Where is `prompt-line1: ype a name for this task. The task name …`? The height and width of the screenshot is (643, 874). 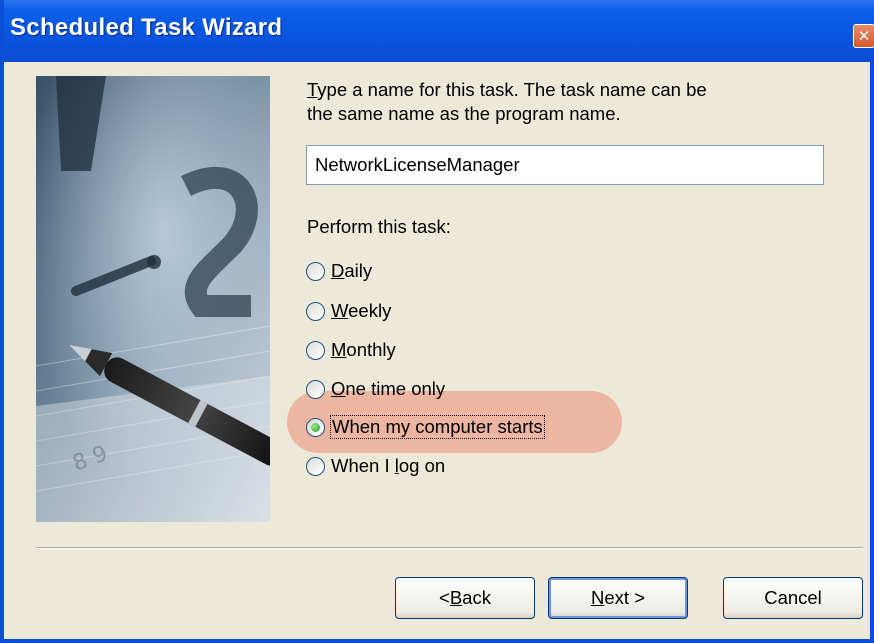 prompt-line1: ype a name for this task. The task name … is located at coordinates (512, 89).